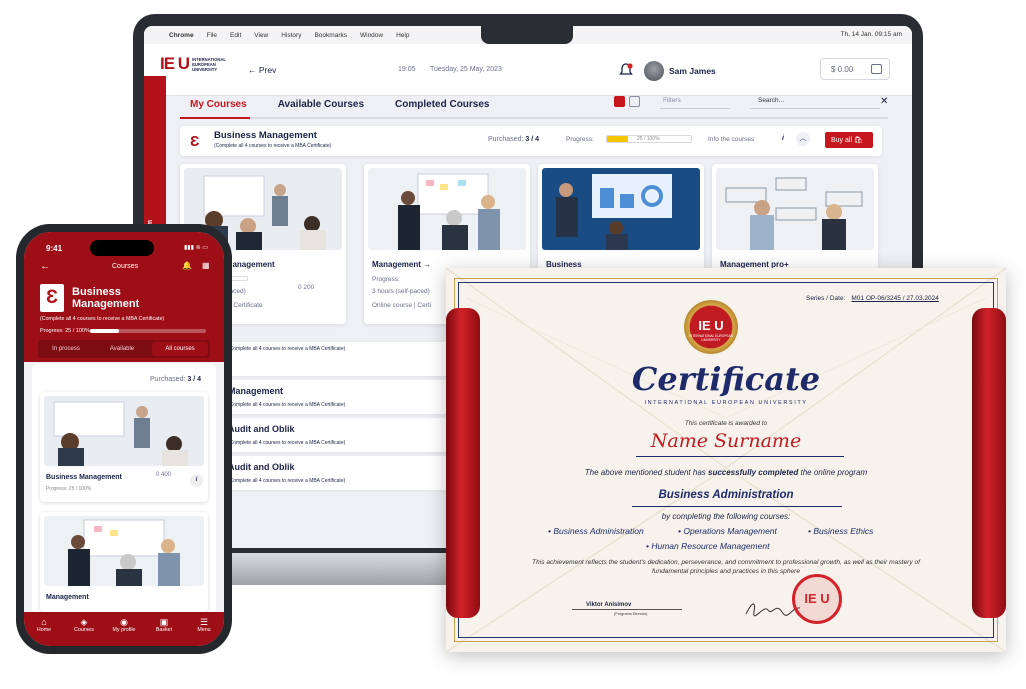 The image size is (1026, 689). I want to click on menu-help: Help, so click(402, 35).